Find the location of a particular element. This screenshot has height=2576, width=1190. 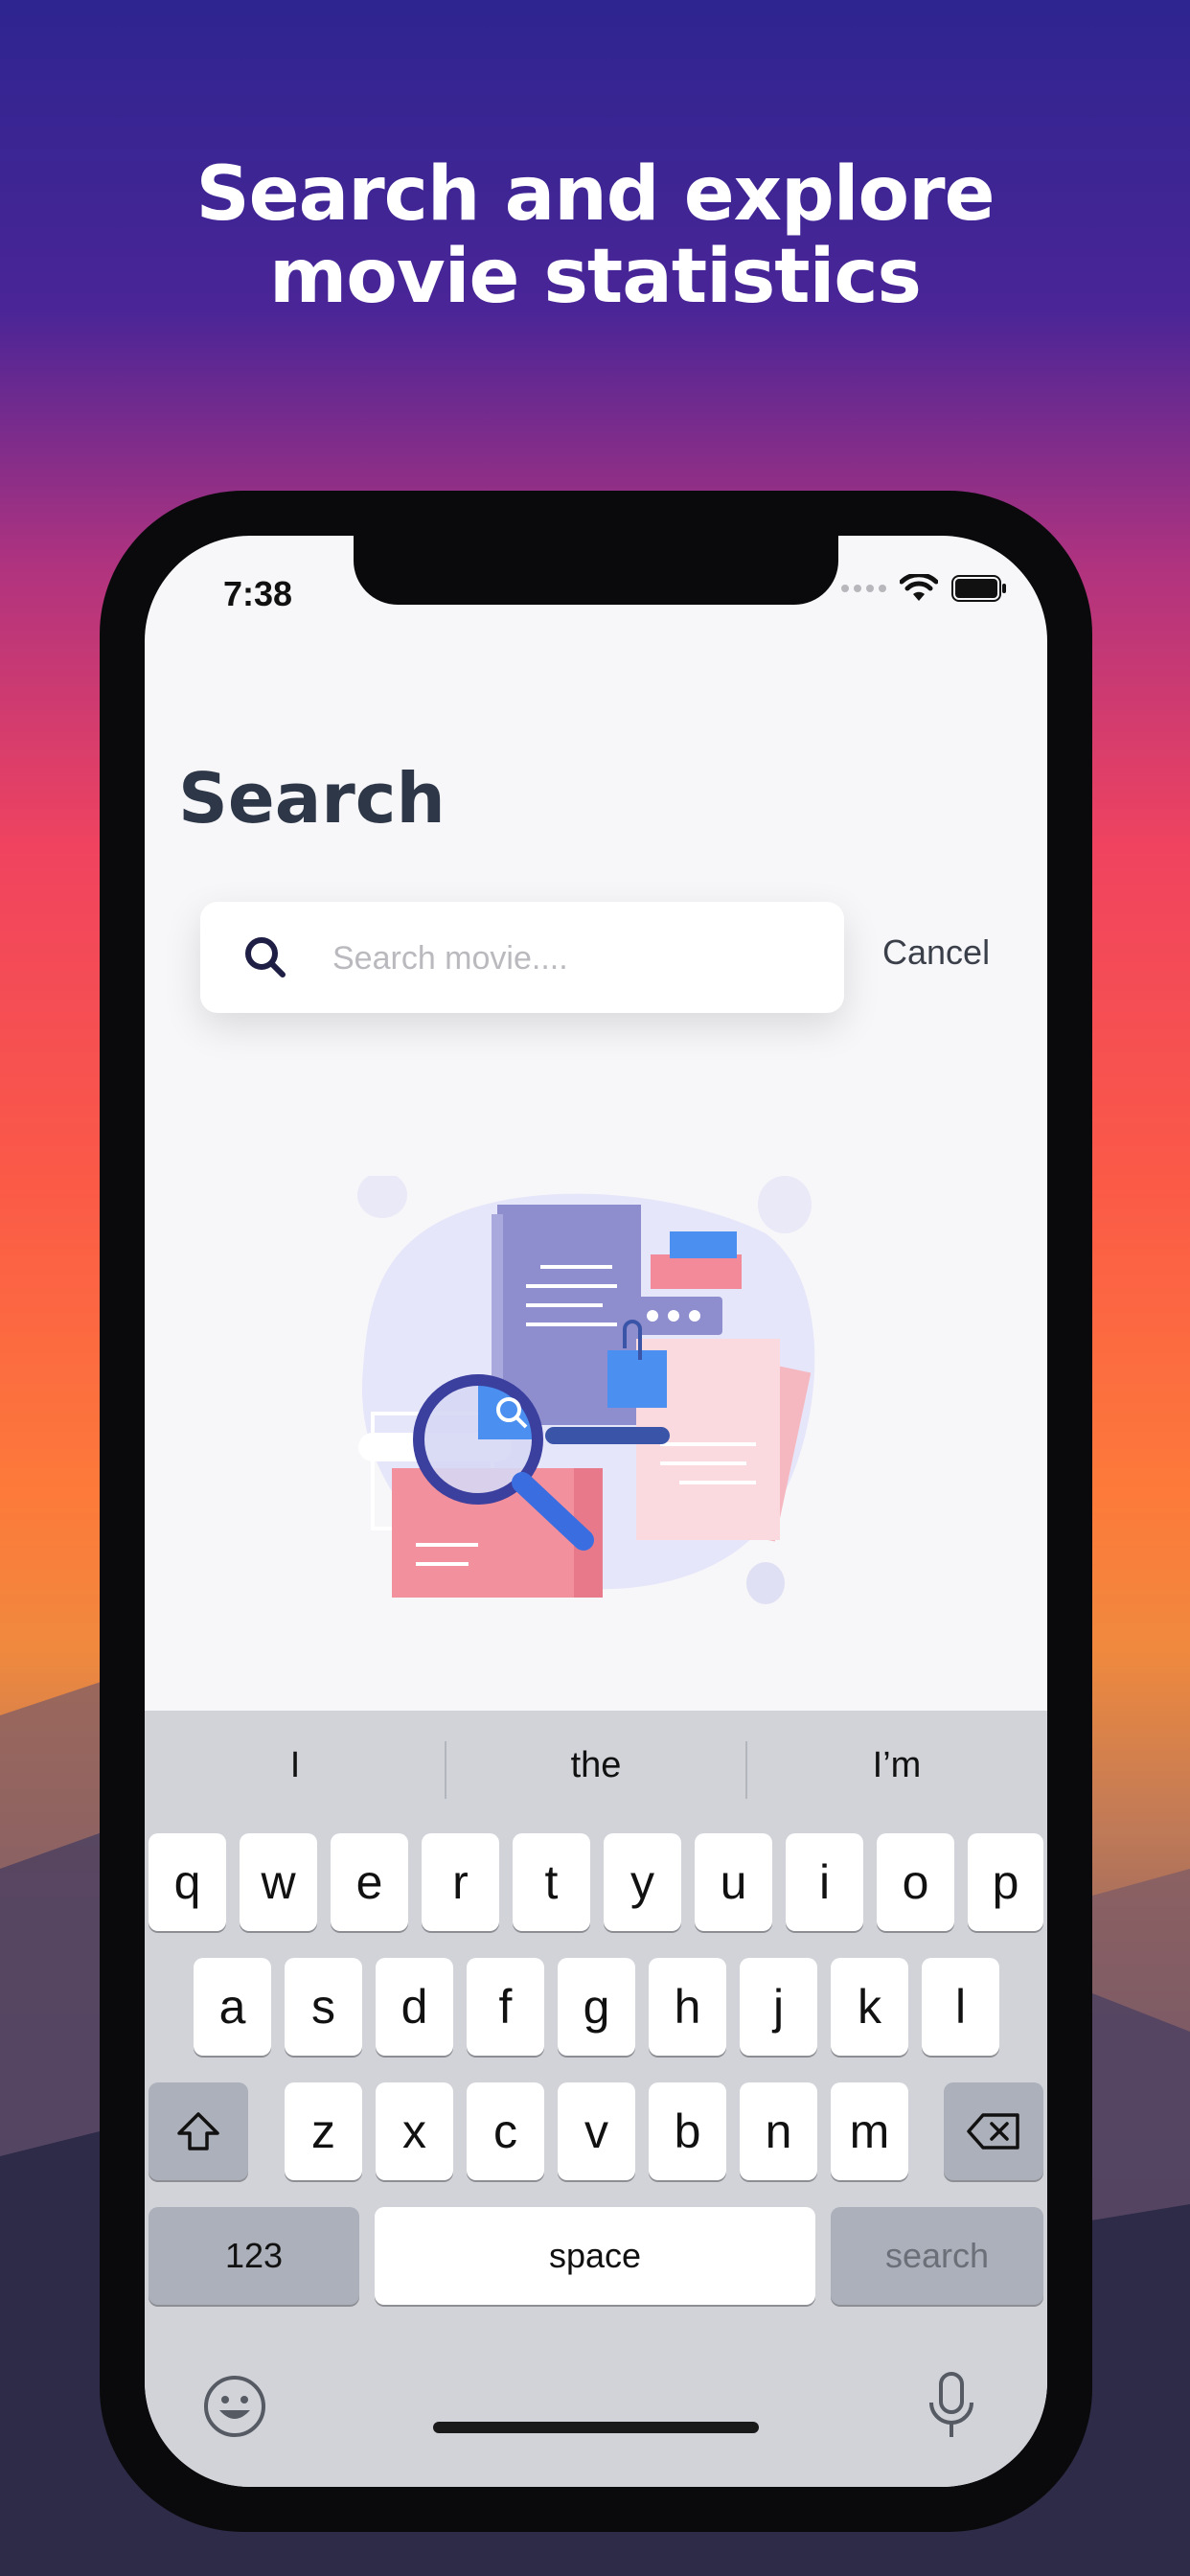

suggestion-2: the is located at coordinates (596, 1765).